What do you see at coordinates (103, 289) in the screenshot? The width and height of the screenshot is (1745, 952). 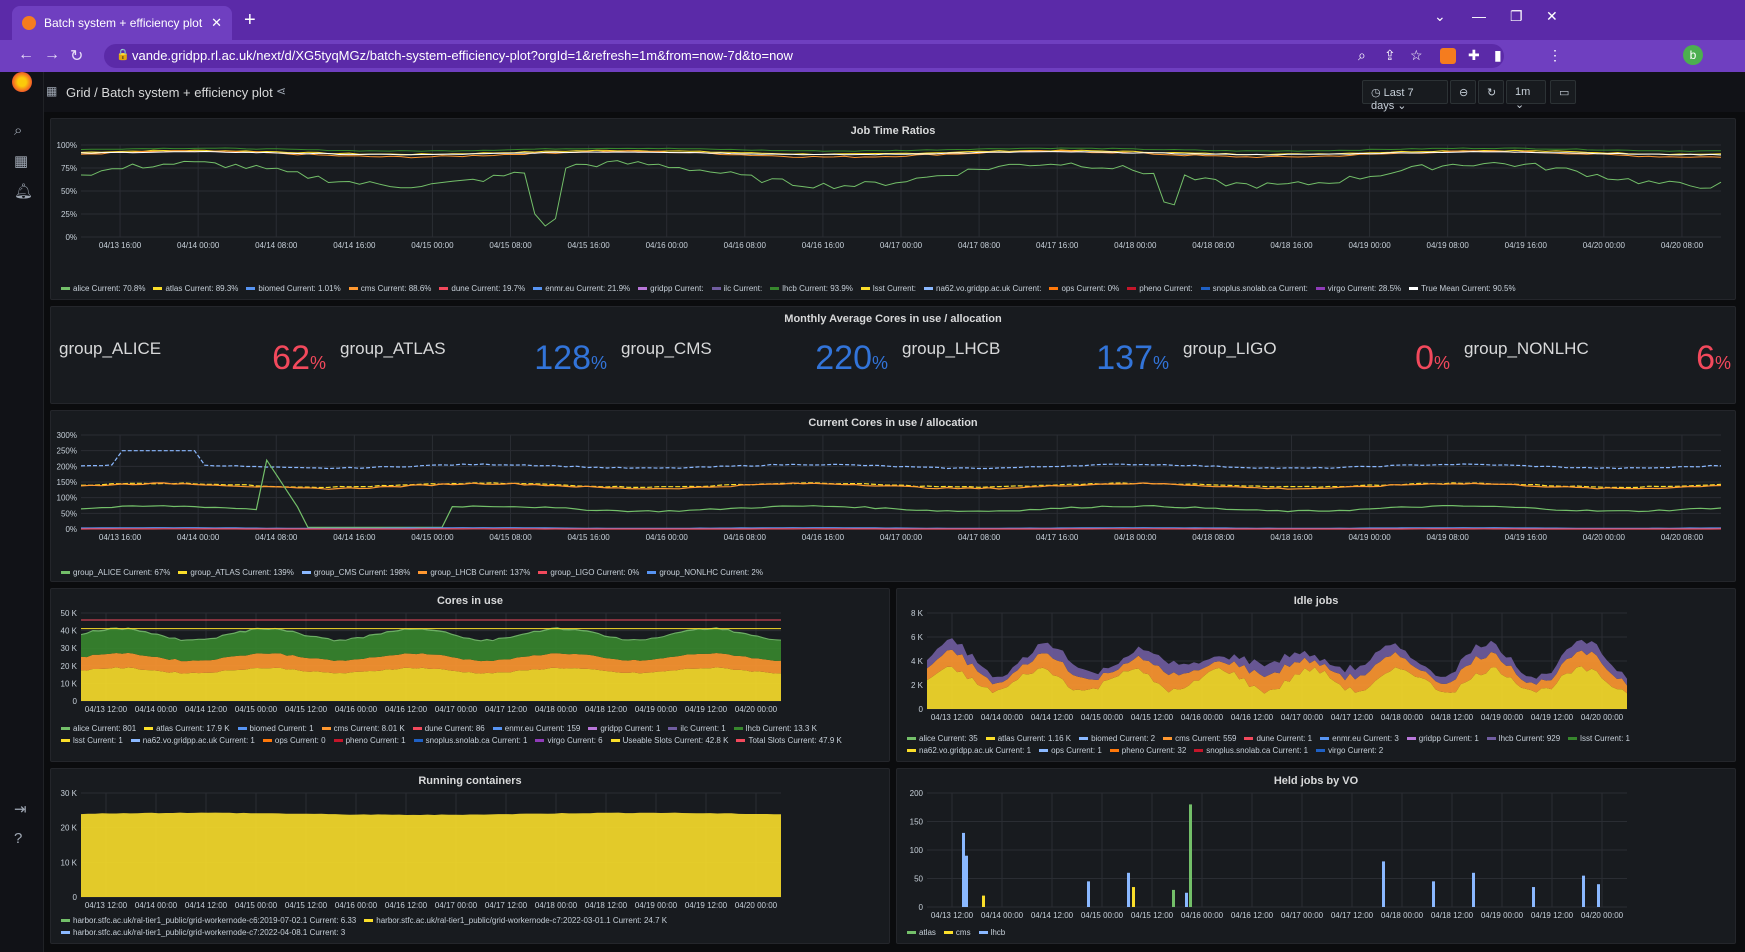 I see `legend-item: alice Current: 70.8%` at bounding box center [103, 289].